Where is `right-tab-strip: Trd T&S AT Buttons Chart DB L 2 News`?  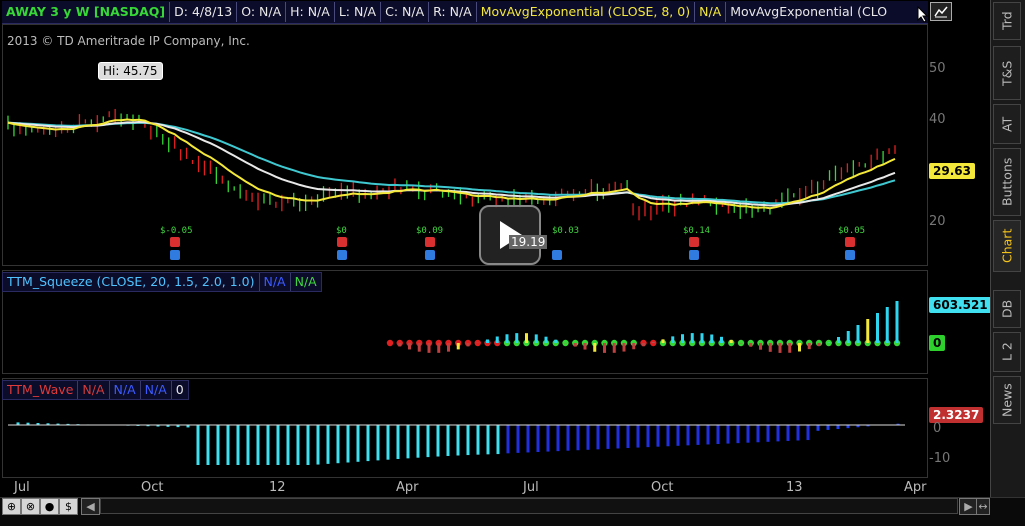
right-tab-strip: Trd T&S AT Buttons Chart DB L 2 News is located at coordinates (1007, 250).